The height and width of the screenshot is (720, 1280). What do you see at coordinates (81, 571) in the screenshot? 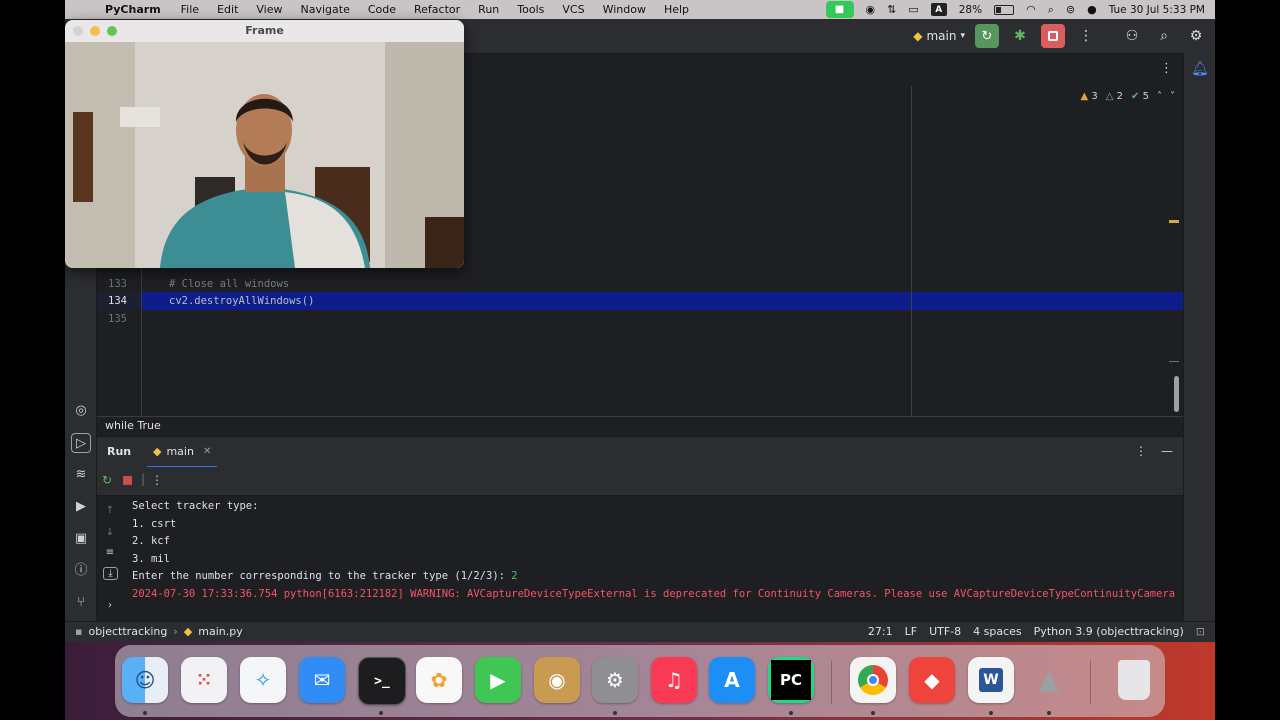
I see `problems-icon: ⓘ` at bounding box center [81, 571].